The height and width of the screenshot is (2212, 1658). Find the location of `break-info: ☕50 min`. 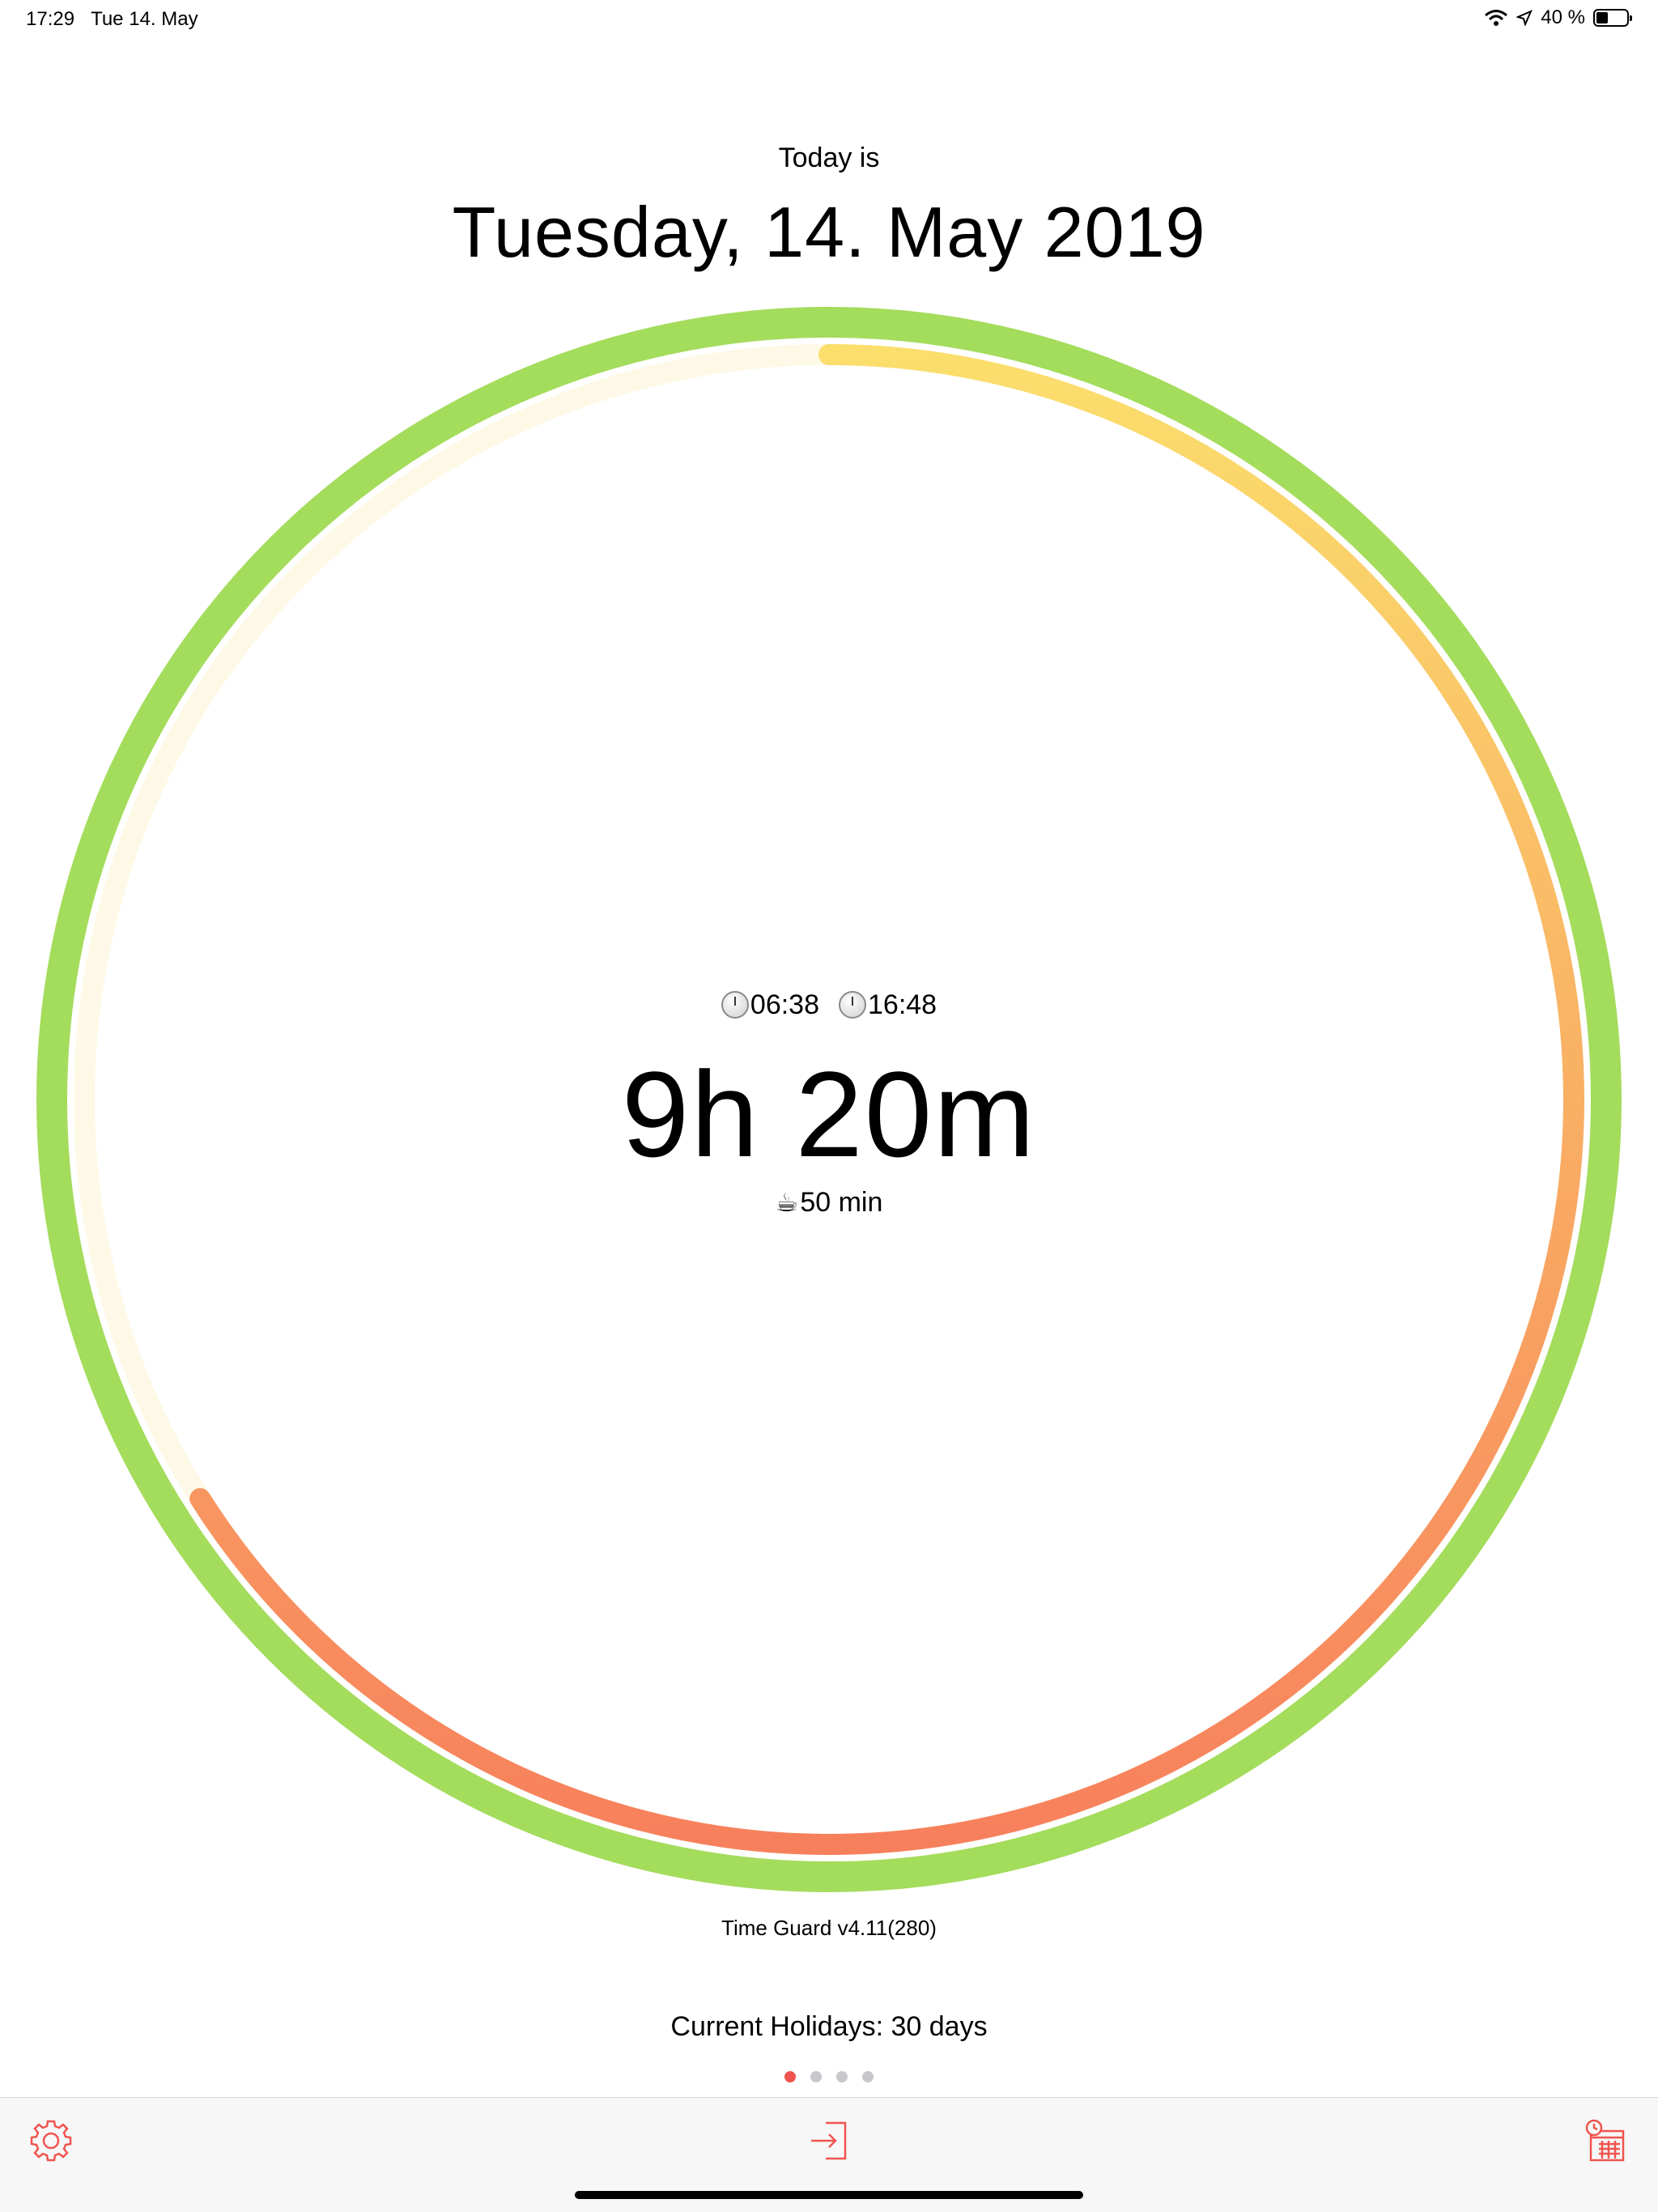

break-info: ☕50 min is located at coordinates (829, 1203).